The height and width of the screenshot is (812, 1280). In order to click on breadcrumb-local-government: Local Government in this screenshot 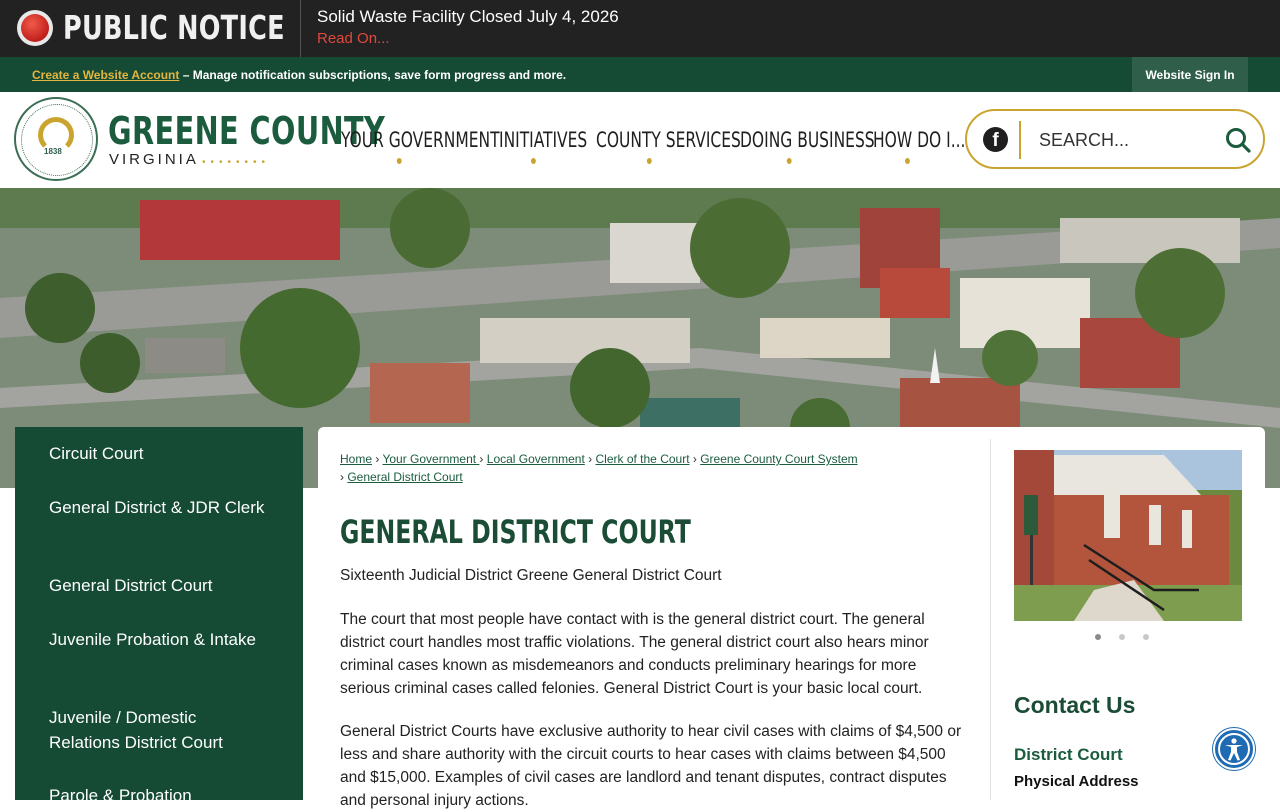, I will do `click(536, 459)`.